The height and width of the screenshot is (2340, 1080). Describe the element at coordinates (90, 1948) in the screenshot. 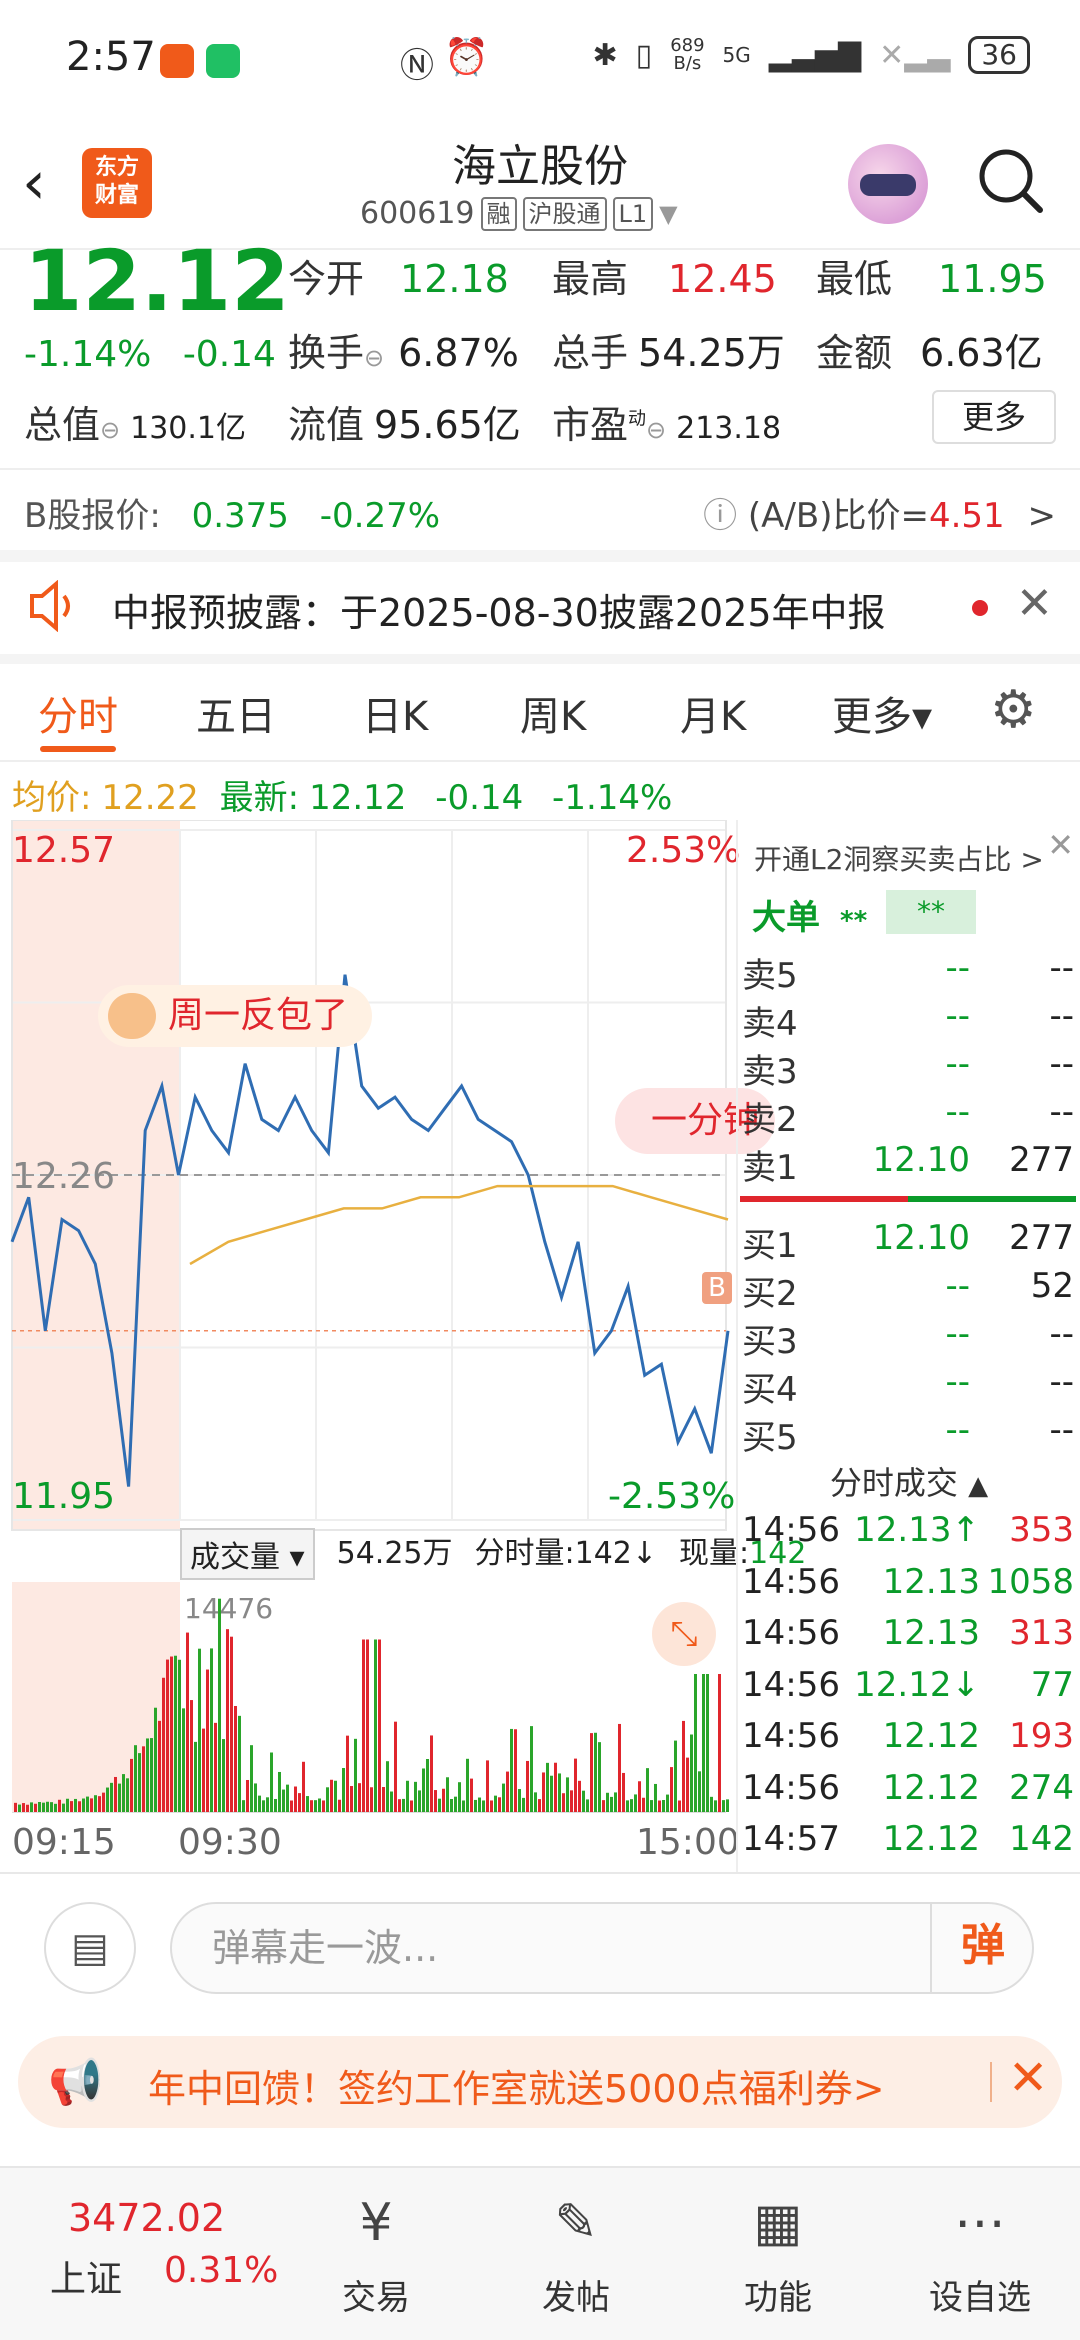

I see `comment-settings-icon: ▤` at that location.